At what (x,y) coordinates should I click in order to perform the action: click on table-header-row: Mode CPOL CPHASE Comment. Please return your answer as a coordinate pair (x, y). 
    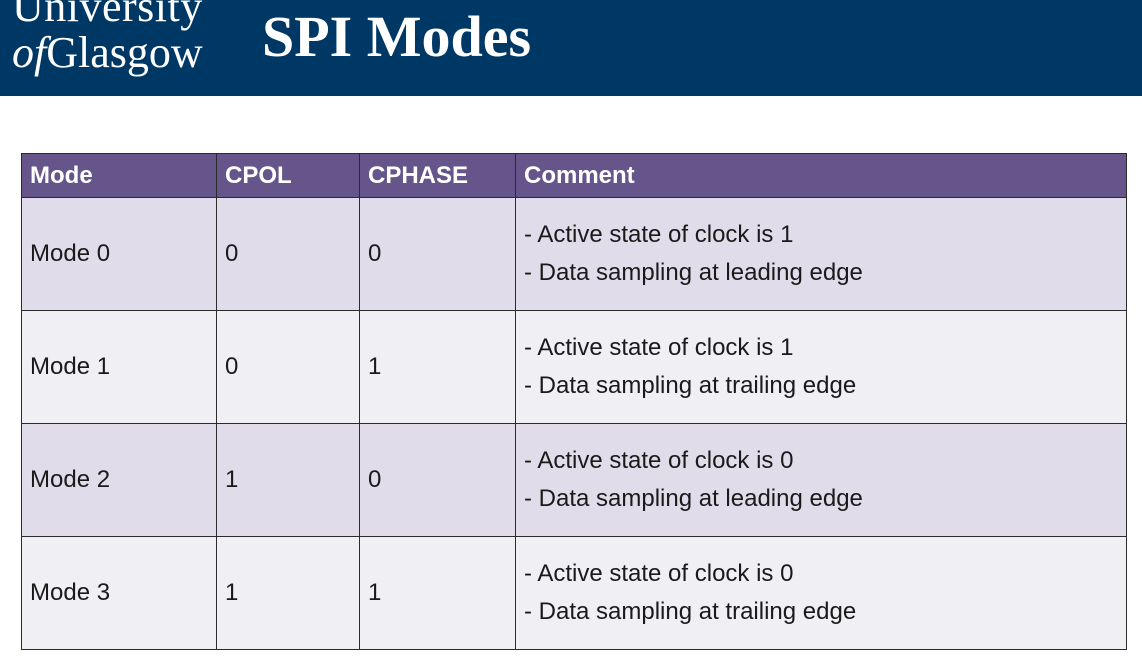
    Looking at the image, I should click on (574, 175).